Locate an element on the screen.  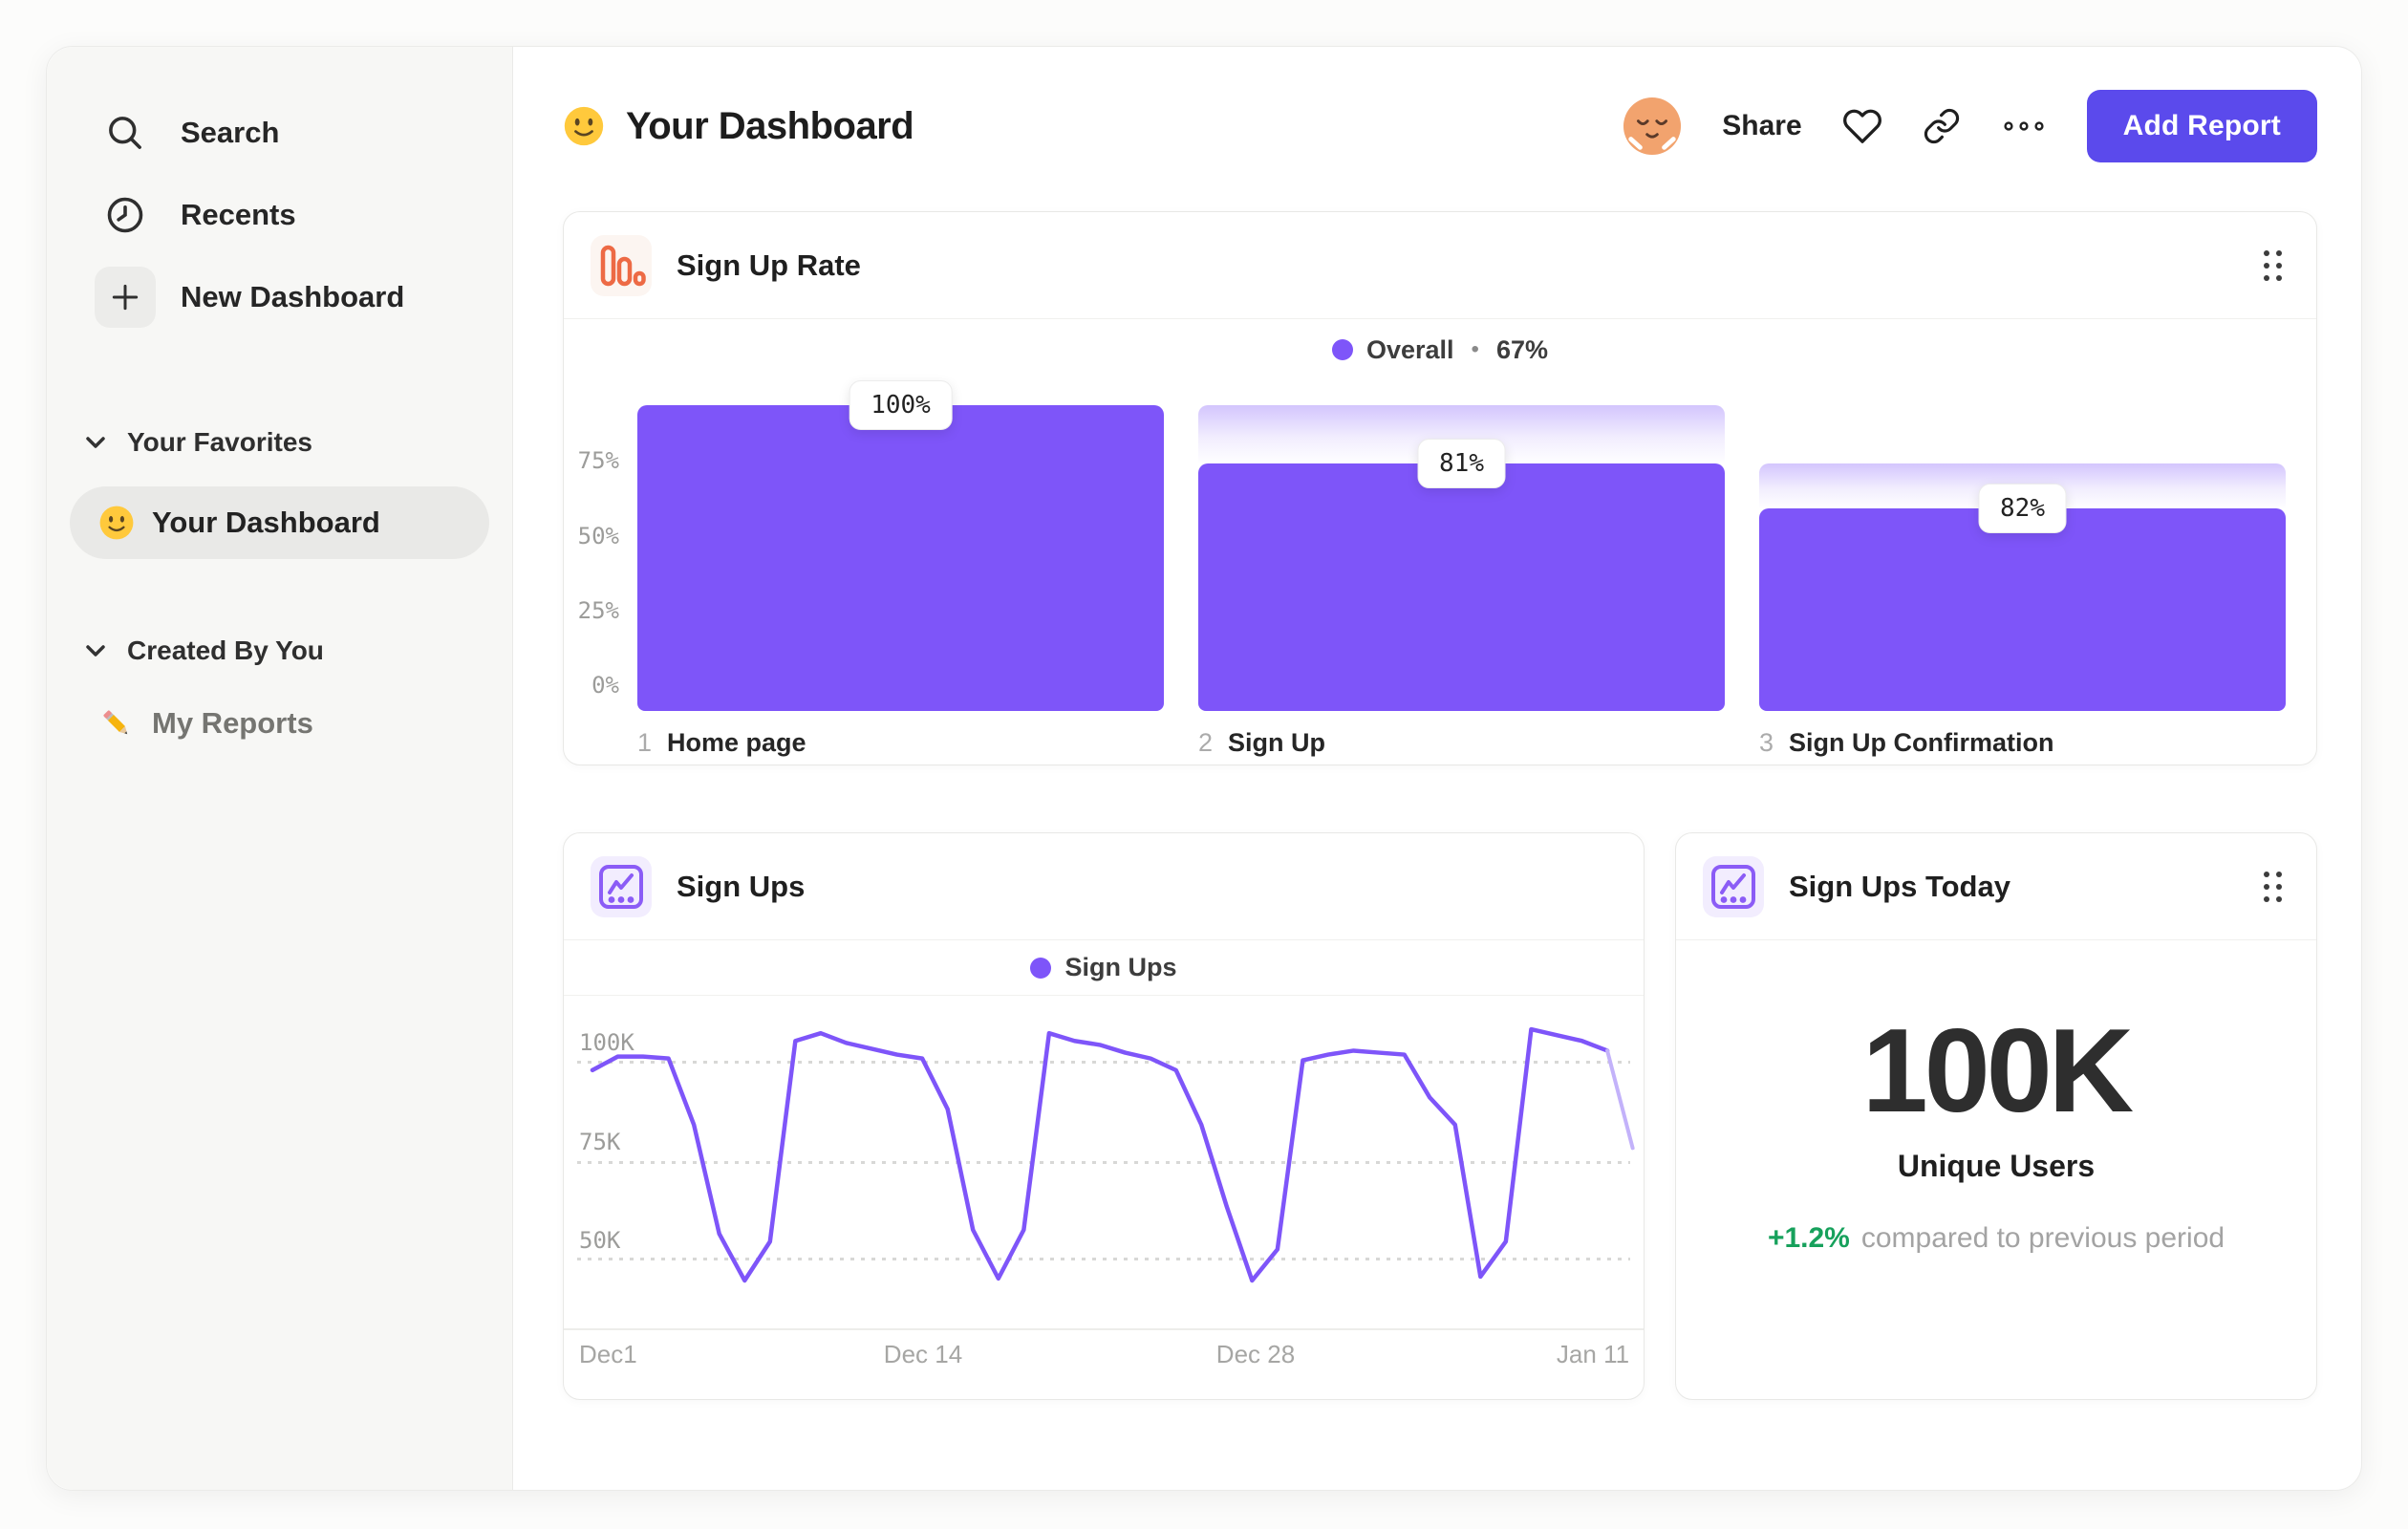
card-title: Sign Up Rate is located at coordinates (769, 265).